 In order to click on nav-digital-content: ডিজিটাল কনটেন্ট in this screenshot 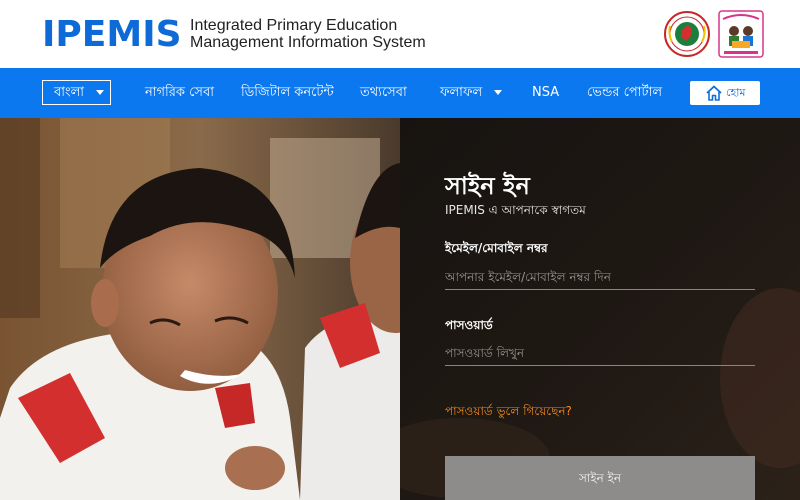, I will do `click(287, 93)`.